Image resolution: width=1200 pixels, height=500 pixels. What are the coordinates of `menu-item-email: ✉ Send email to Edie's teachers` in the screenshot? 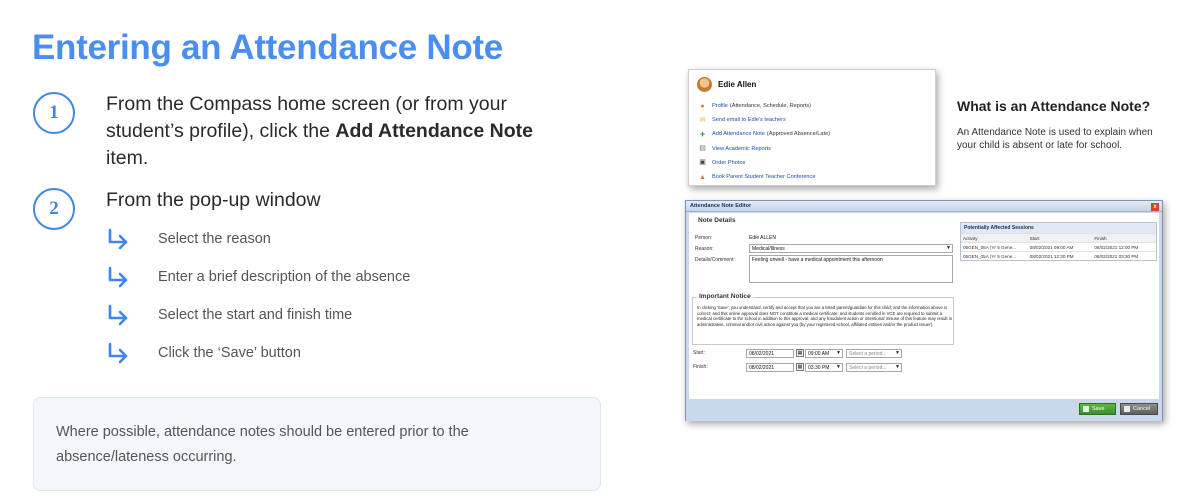 It's located at (764, 120).